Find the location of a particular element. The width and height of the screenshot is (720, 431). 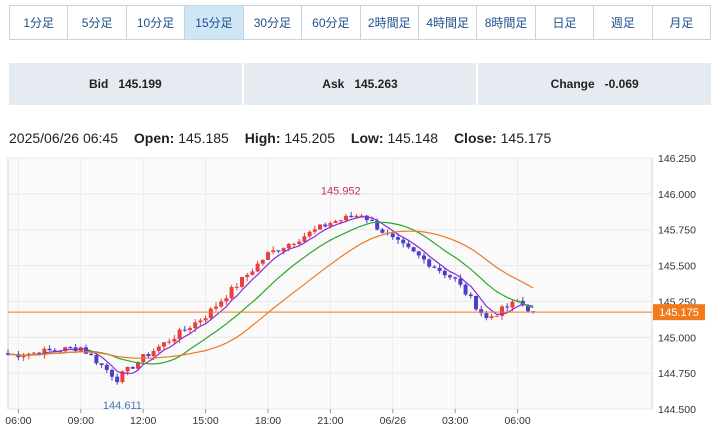

current-price-label: 145.175 is located at coordinates (679, 313).